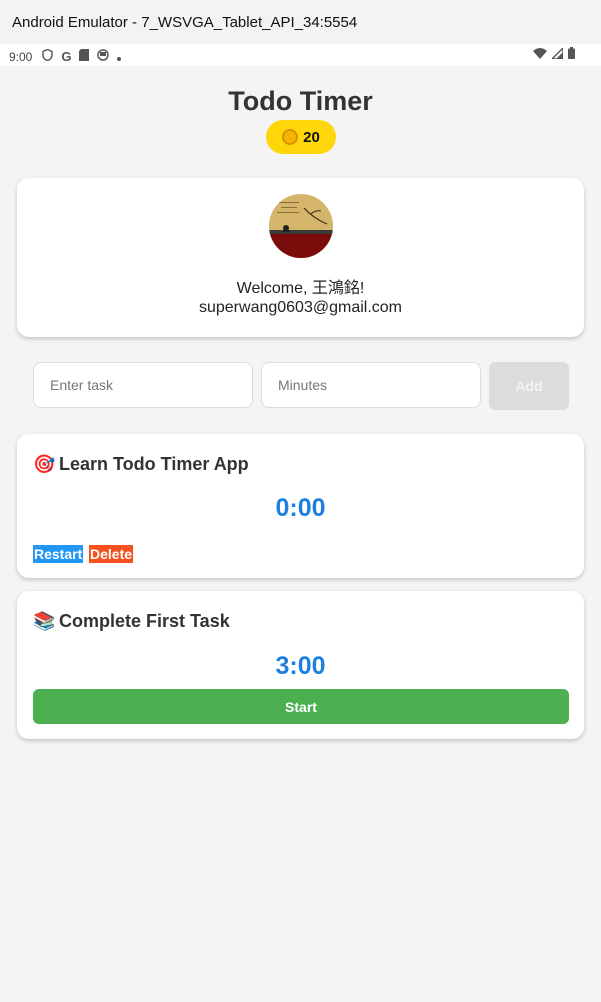 The image size is (601, 1002). I want to click on task-title-text: Learn Todo Timer App, so click(154, 464).